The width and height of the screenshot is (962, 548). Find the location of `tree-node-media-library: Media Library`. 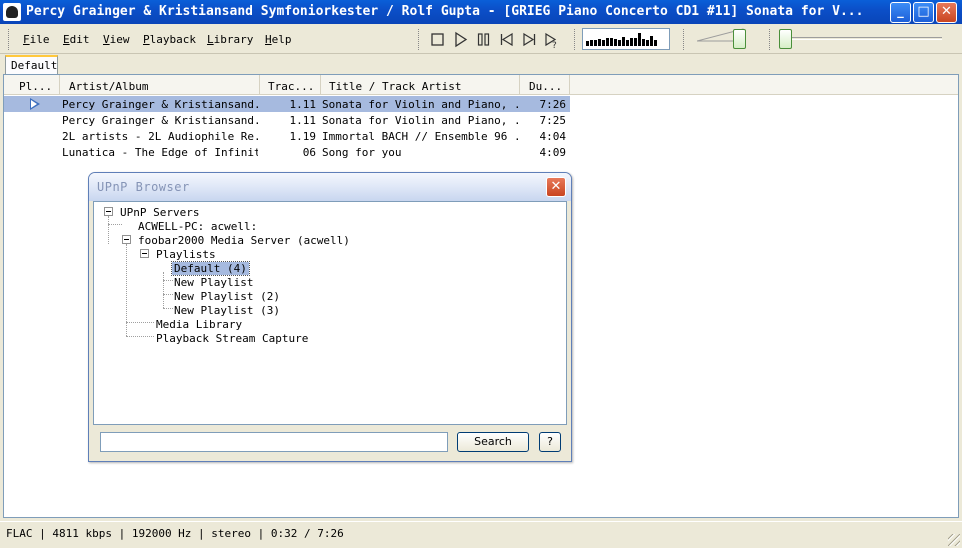

tree-node-media-library: Media Library is located at coordinates (199, 324).